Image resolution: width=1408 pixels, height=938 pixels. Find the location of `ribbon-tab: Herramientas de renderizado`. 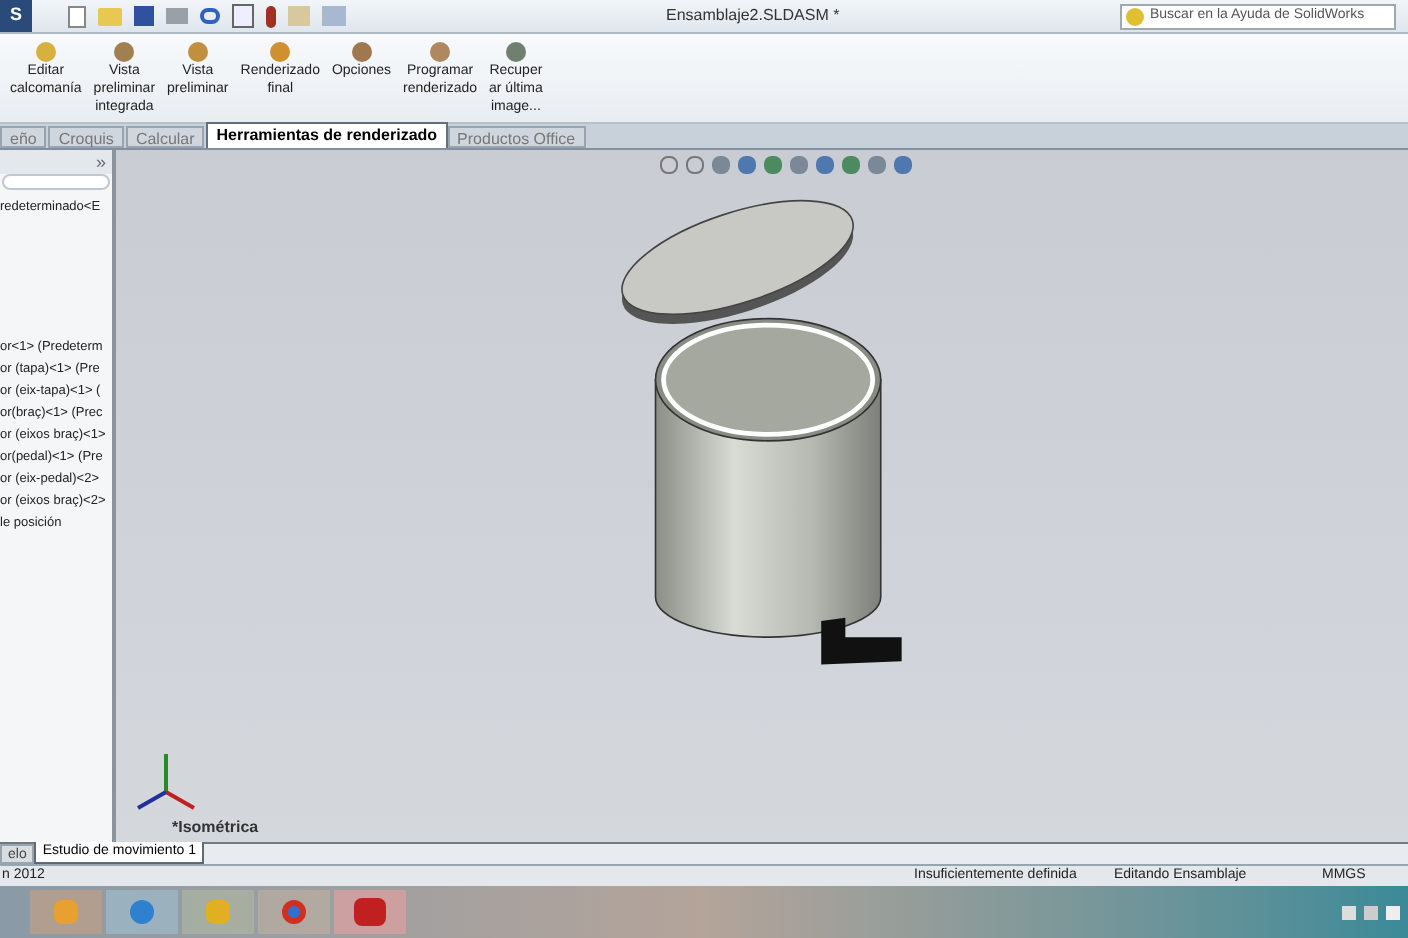

ribbon-tab: Herramientas de renderizado is located at coordinates (327, 135).